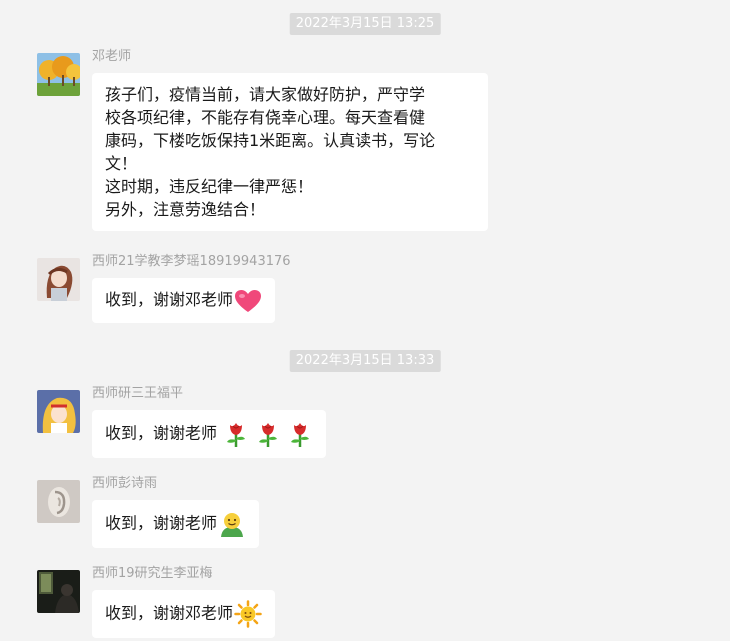  I want to click on timestamp: 2022年3月15日 13:25, so click(365, 24).